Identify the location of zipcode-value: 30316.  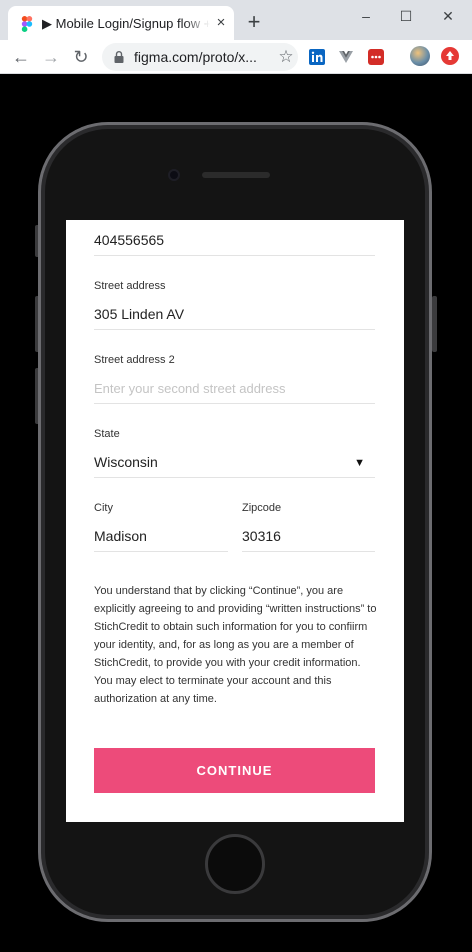
(261, 536).